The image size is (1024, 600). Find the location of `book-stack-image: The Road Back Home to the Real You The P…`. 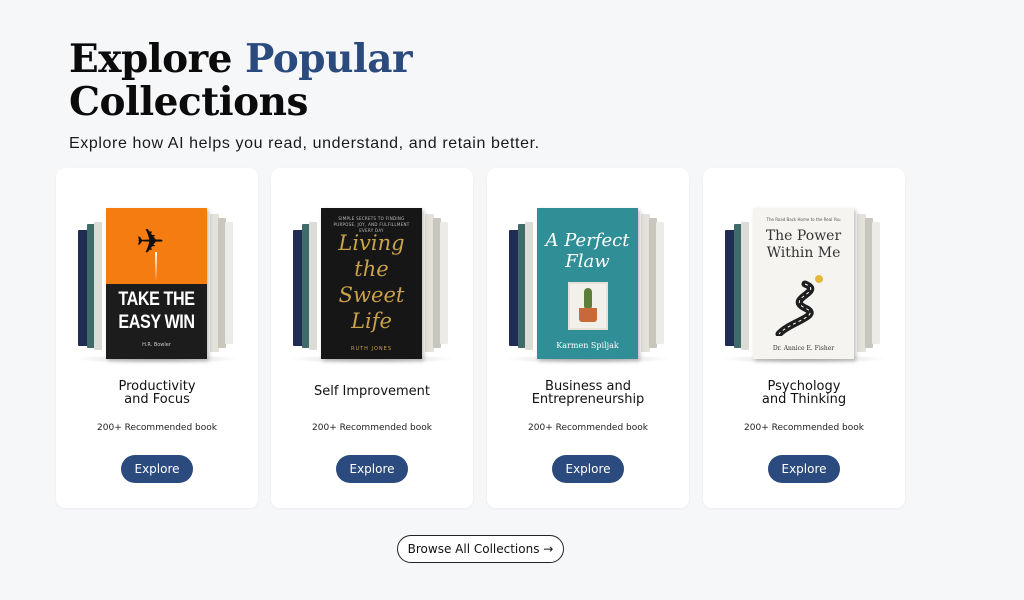

book-stack-image: The Road Back Home to the Real You The P… is located at coordinates (804, 270).